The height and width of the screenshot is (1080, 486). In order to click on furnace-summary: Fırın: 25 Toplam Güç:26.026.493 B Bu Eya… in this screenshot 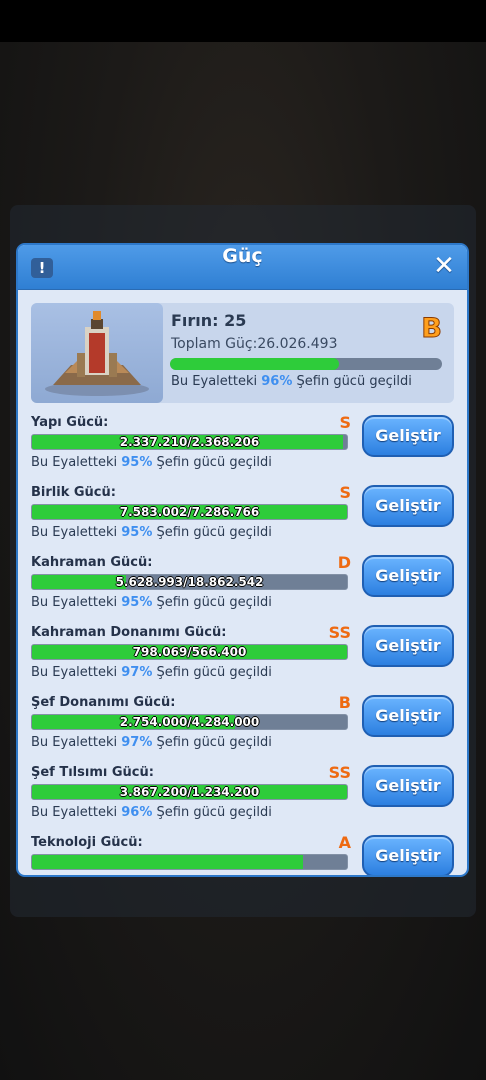, I will do `click(242, 353)`.